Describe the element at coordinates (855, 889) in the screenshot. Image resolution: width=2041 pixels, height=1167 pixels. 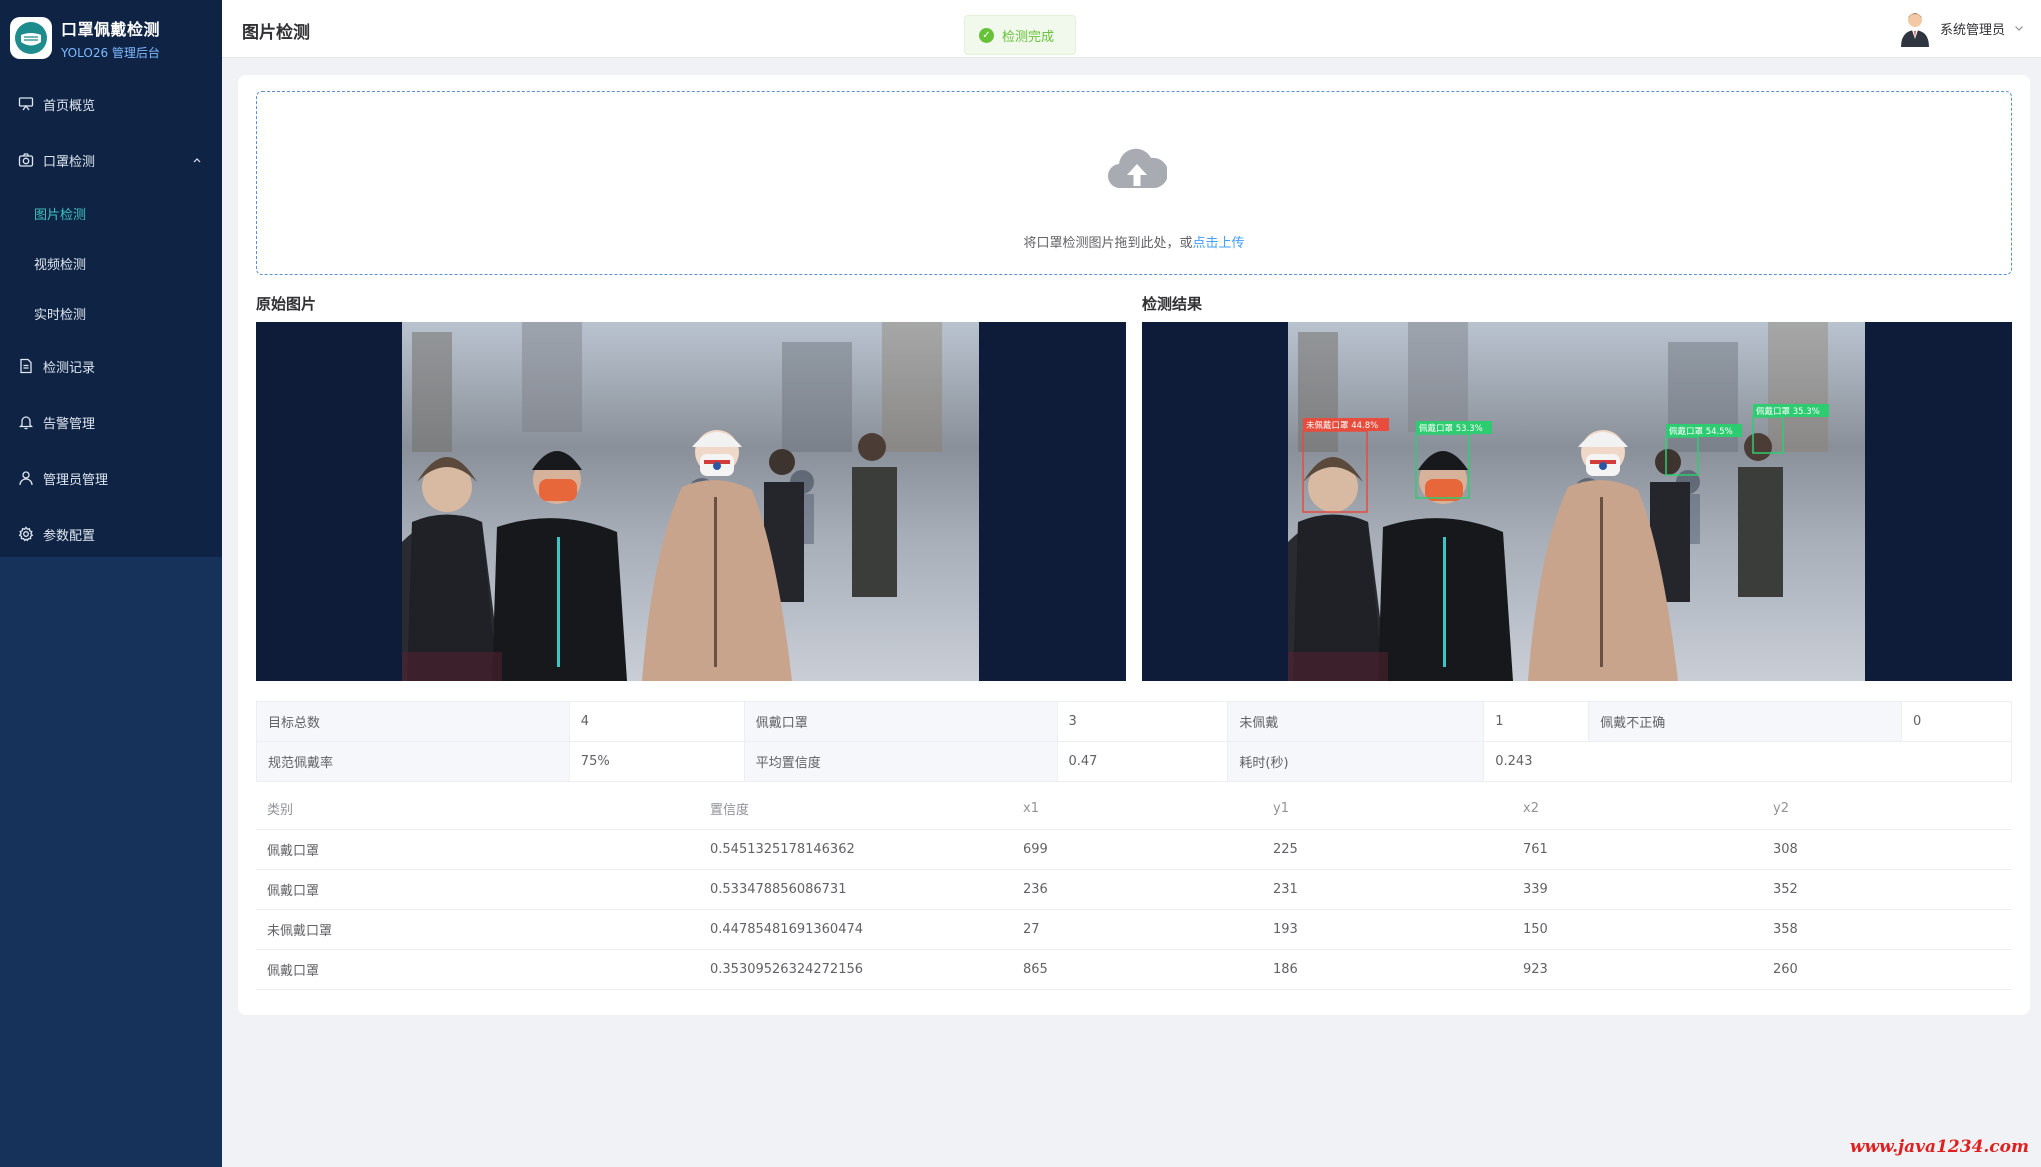
I see `table-cell: 0.533478856086731` at that location.